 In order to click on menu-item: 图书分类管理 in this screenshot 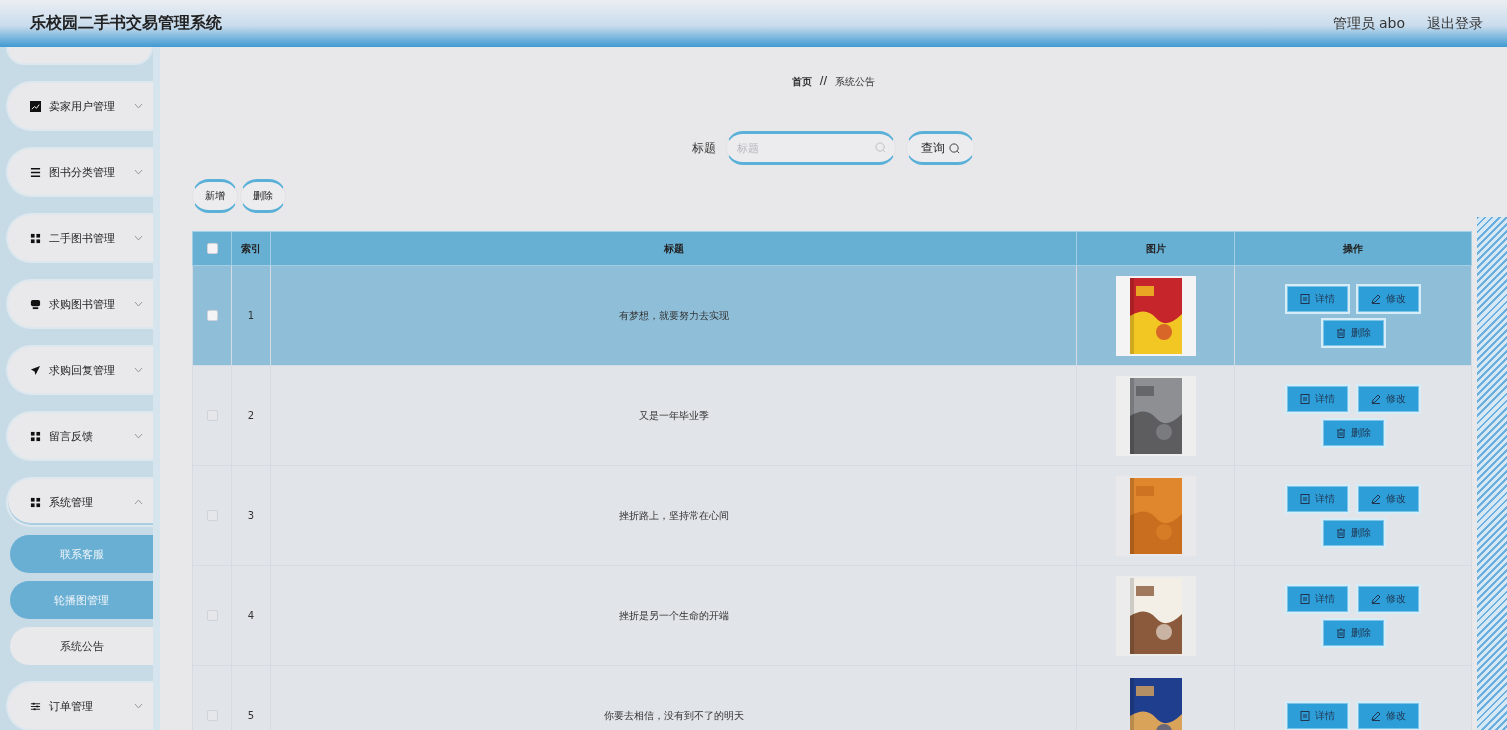, I will do `click(79, 172)`.